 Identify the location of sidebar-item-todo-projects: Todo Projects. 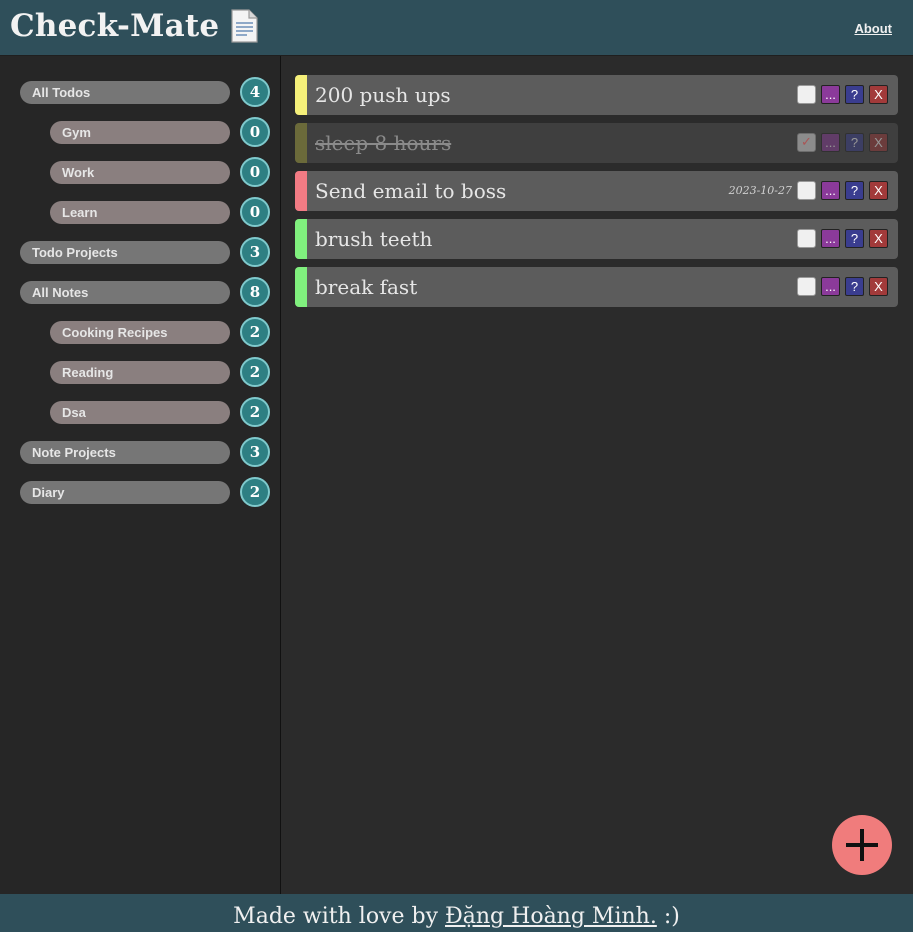
(125, 252).